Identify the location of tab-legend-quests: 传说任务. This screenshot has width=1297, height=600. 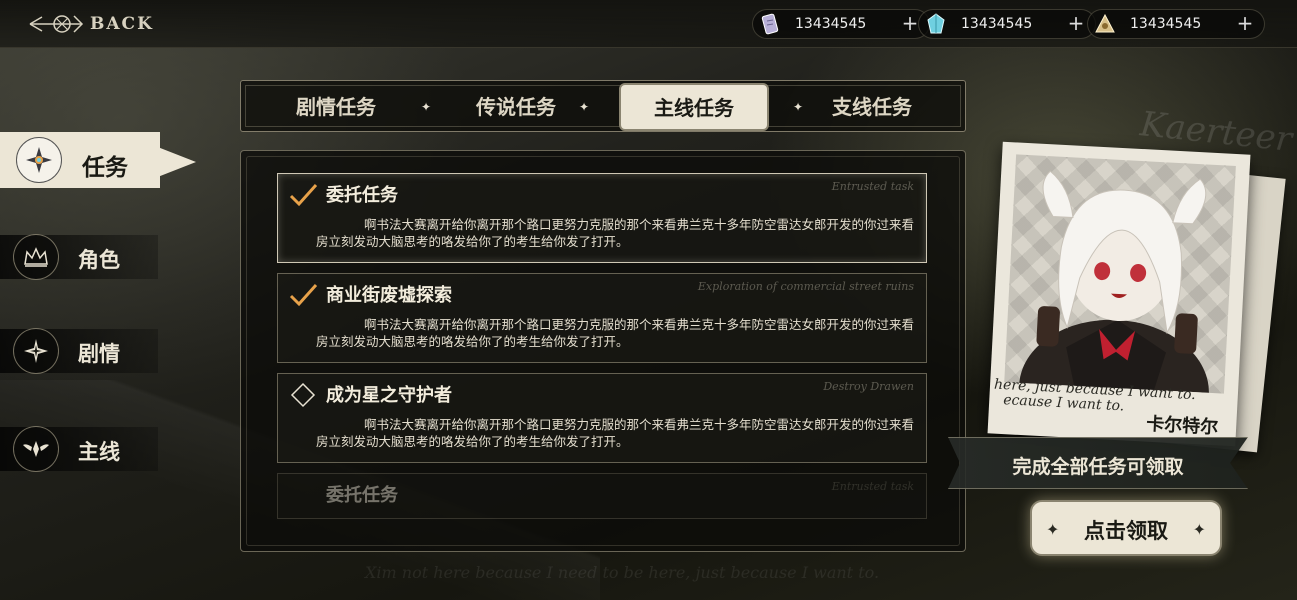
(516, 107).